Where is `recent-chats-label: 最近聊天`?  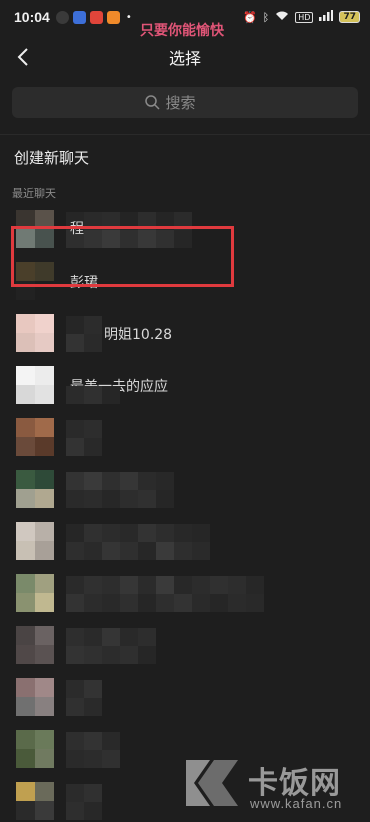 recent-chats-label: 最近聊天 is located at coordinates (34, 193).